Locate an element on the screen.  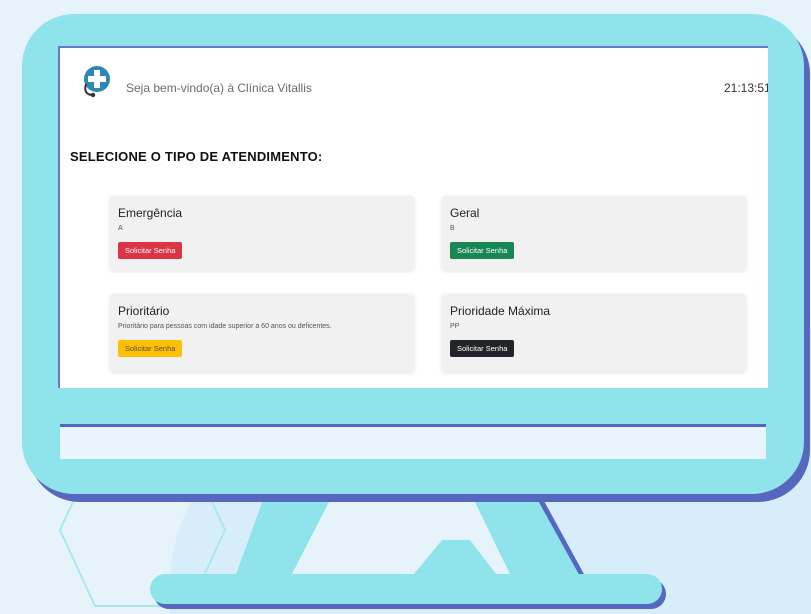
card-code: A is located at coordinates (120, 228).